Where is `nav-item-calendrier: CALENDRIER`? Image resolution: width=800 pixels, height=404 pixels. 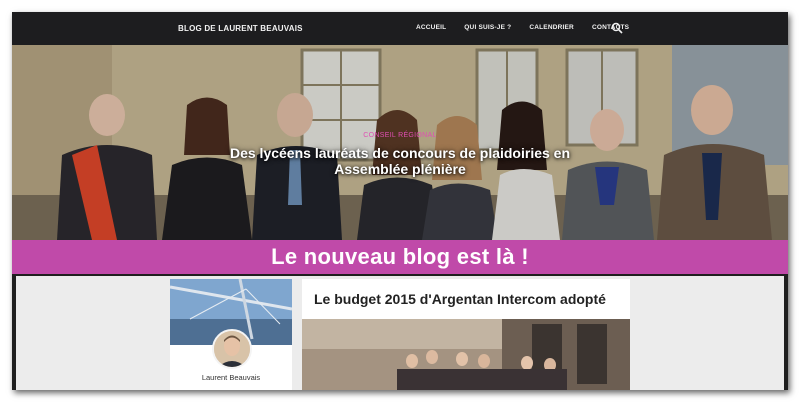 nav-item-calendrier: CALENDRIER is located at coordinates (551, 27).